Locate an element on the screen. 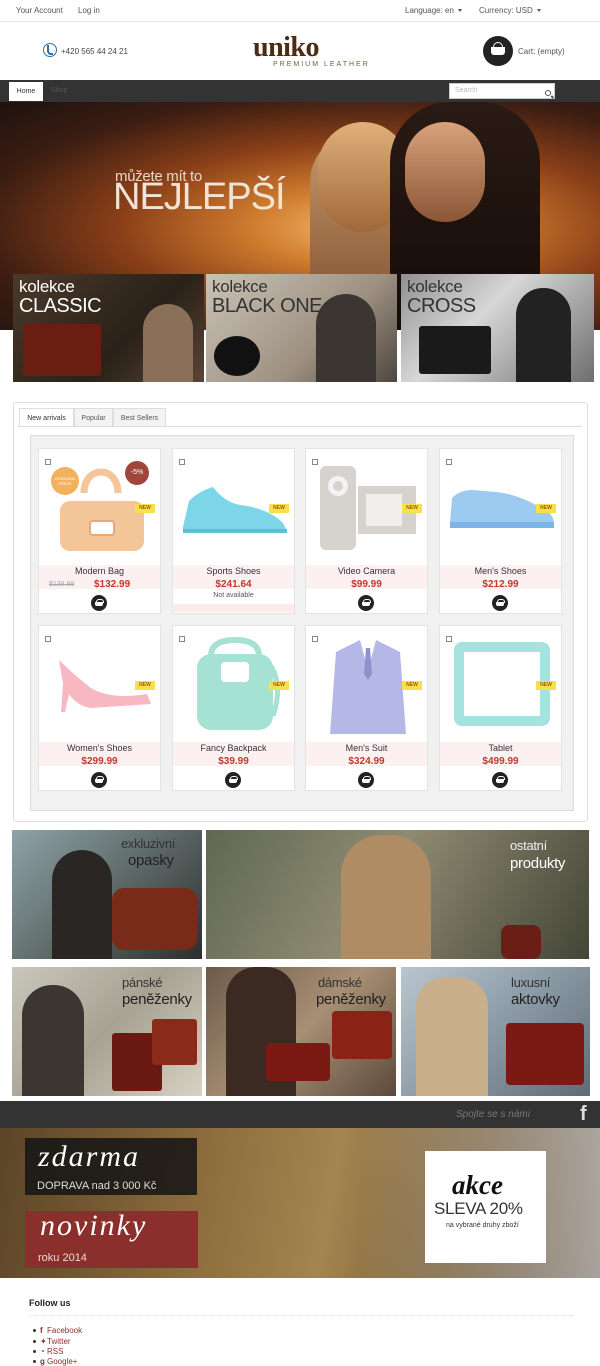 This screenshot has width=600, height=1366. sale-discount: SLEVA 20% is located at coordinates (478, 1208).